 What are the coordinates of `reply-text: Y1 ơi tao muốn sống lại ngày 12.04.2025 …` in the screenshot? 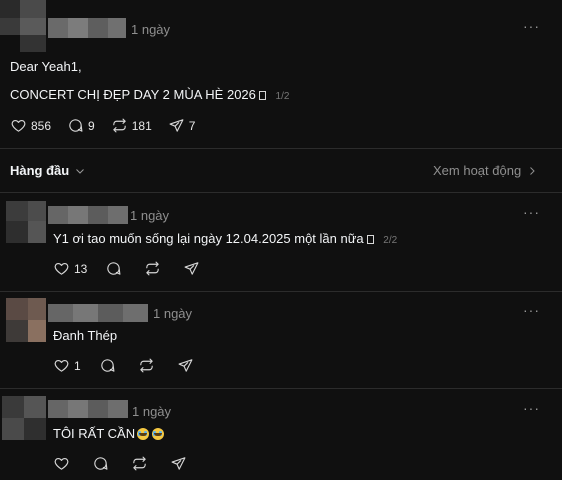 It's located at (225, 238).